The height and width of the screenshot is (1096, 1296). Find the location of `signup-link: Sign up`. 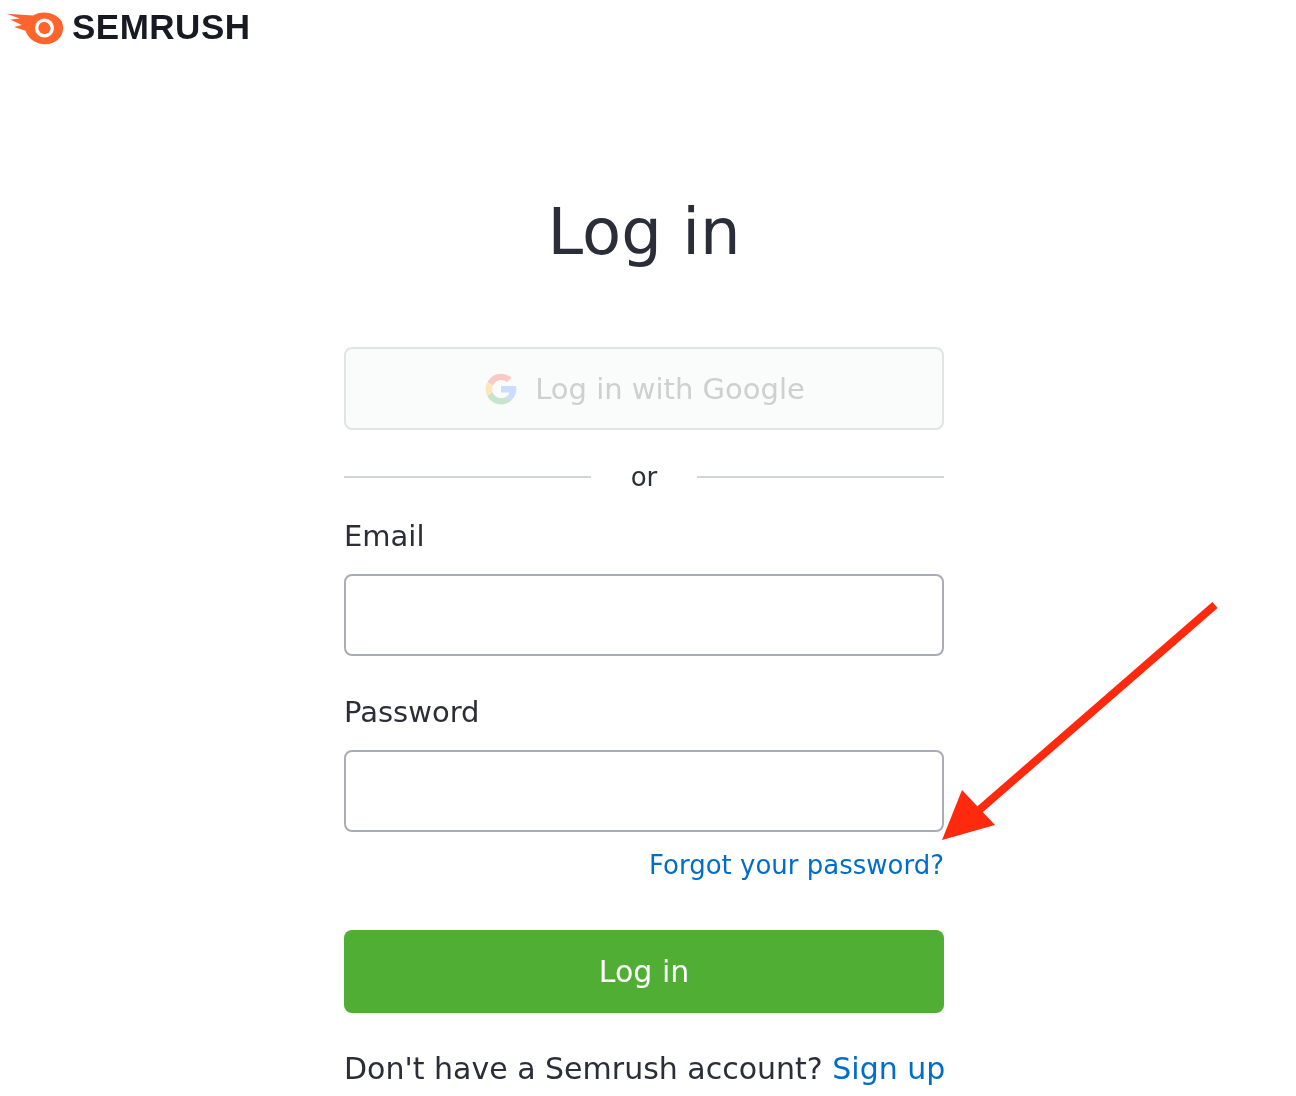

signup-link: Sign up is located at coordinates (889, 1068).